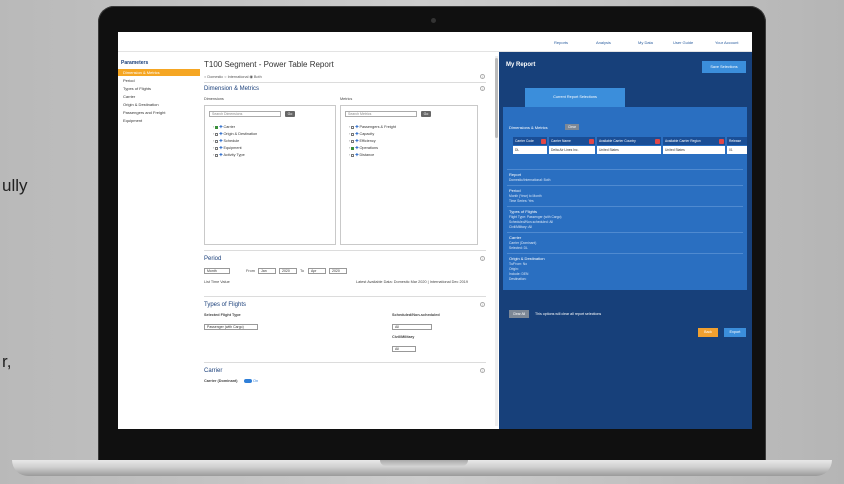 This screenshot has width=844, height=484. I want to click on tree-item-schedule: › ✚Schedule, so click(226, 141).